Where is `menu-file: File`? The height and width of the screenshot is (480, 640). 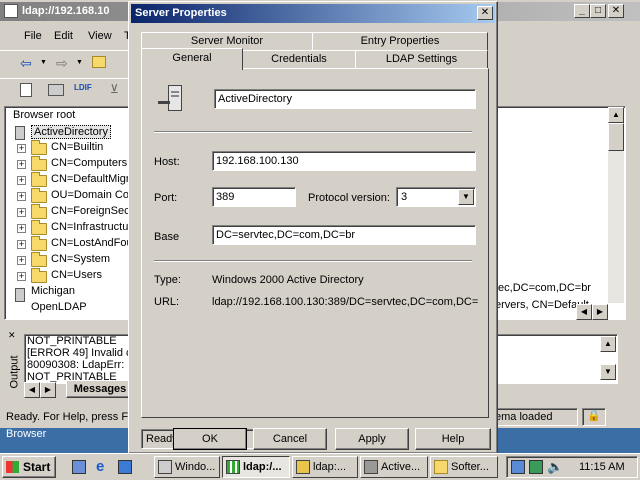
menu-file: File is located at coordinates (33, 36).